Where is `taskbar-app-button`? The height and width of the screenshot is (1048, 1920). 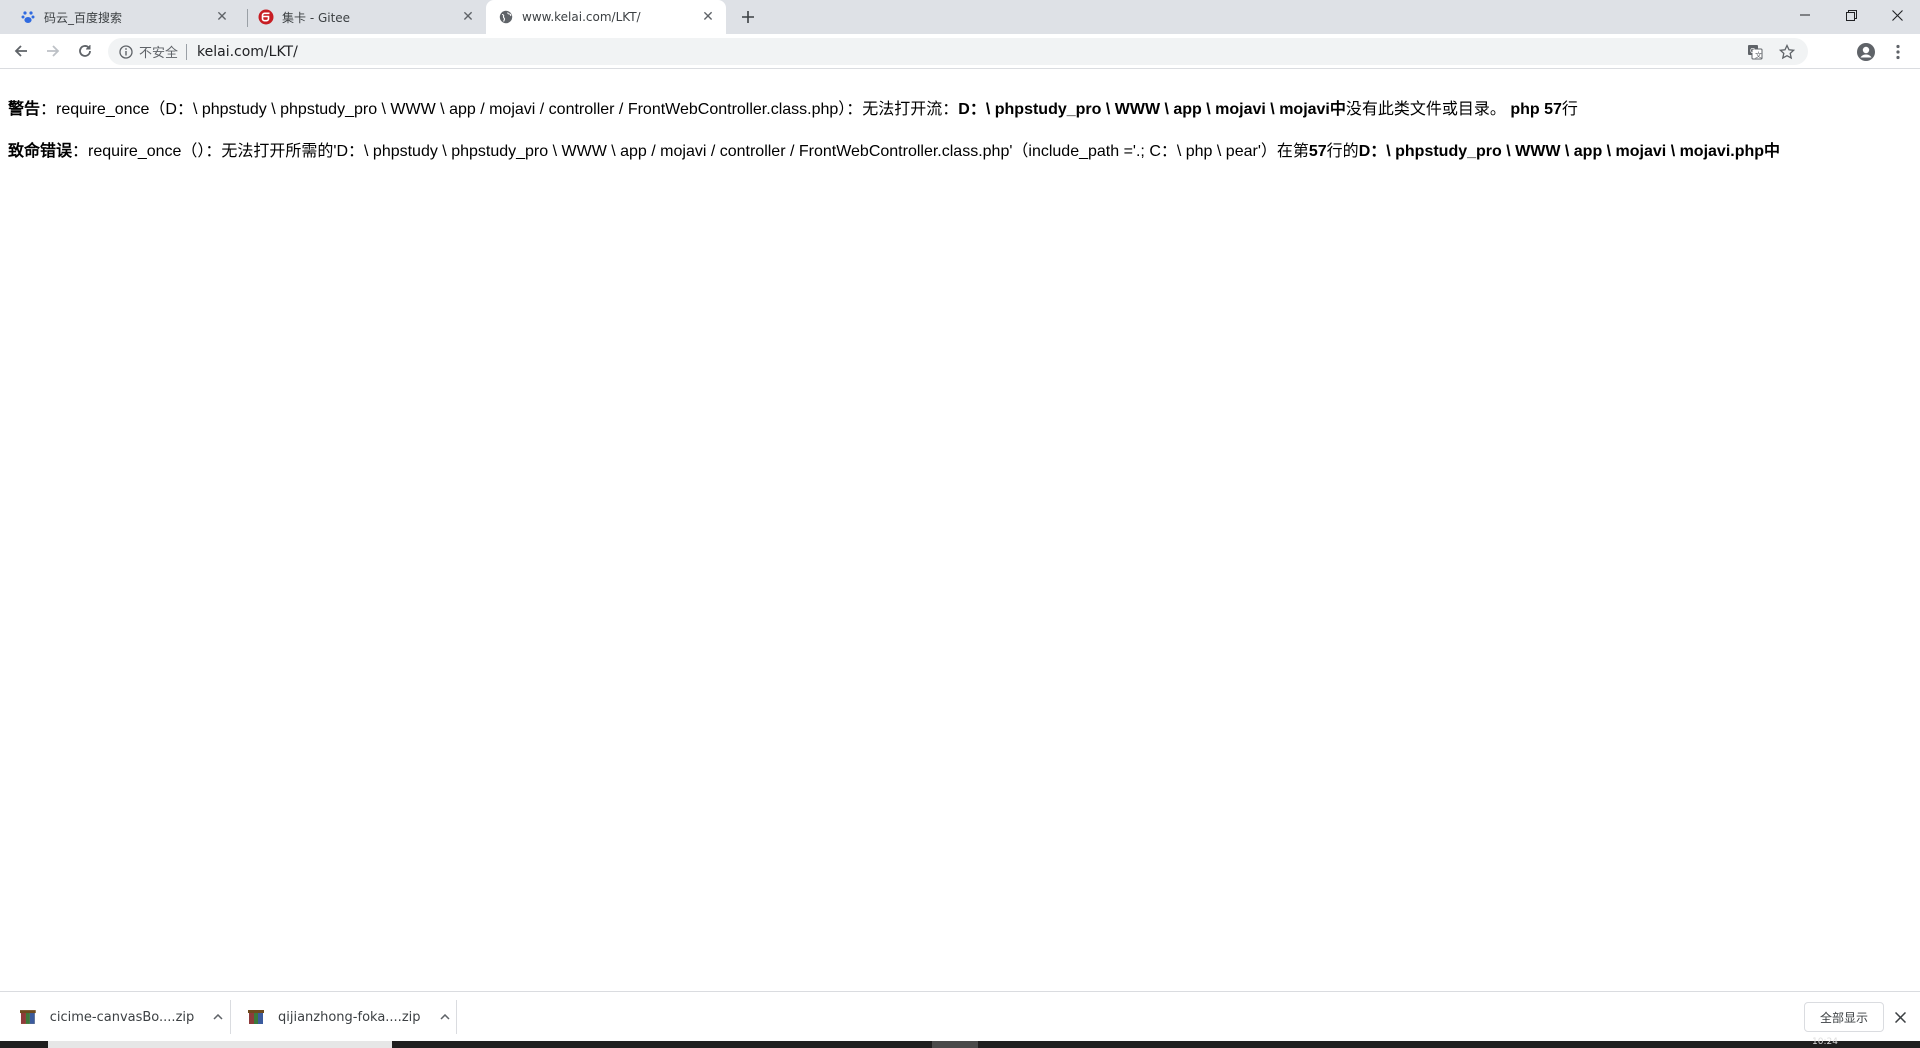 taskbar-app-button is located at coordinates (955, 1044).